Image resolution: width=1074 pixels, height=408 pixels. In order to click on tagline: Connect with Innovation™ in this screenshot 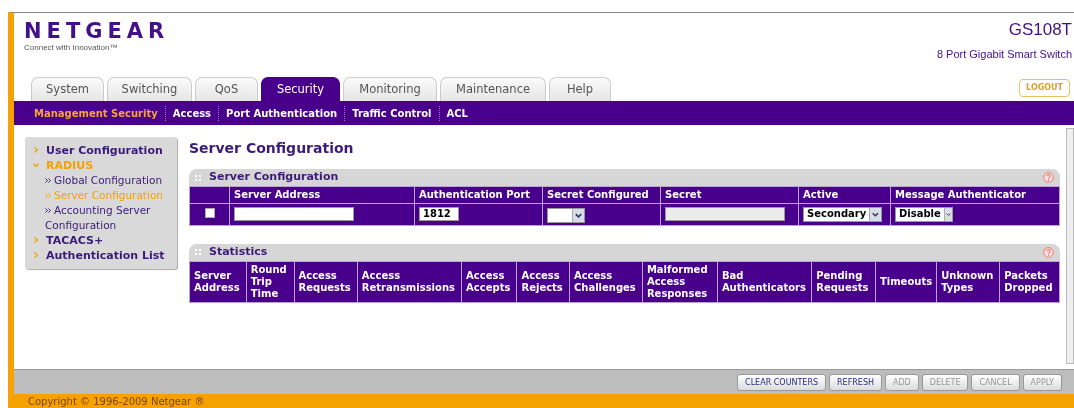, I will do `click(71, 48)`.